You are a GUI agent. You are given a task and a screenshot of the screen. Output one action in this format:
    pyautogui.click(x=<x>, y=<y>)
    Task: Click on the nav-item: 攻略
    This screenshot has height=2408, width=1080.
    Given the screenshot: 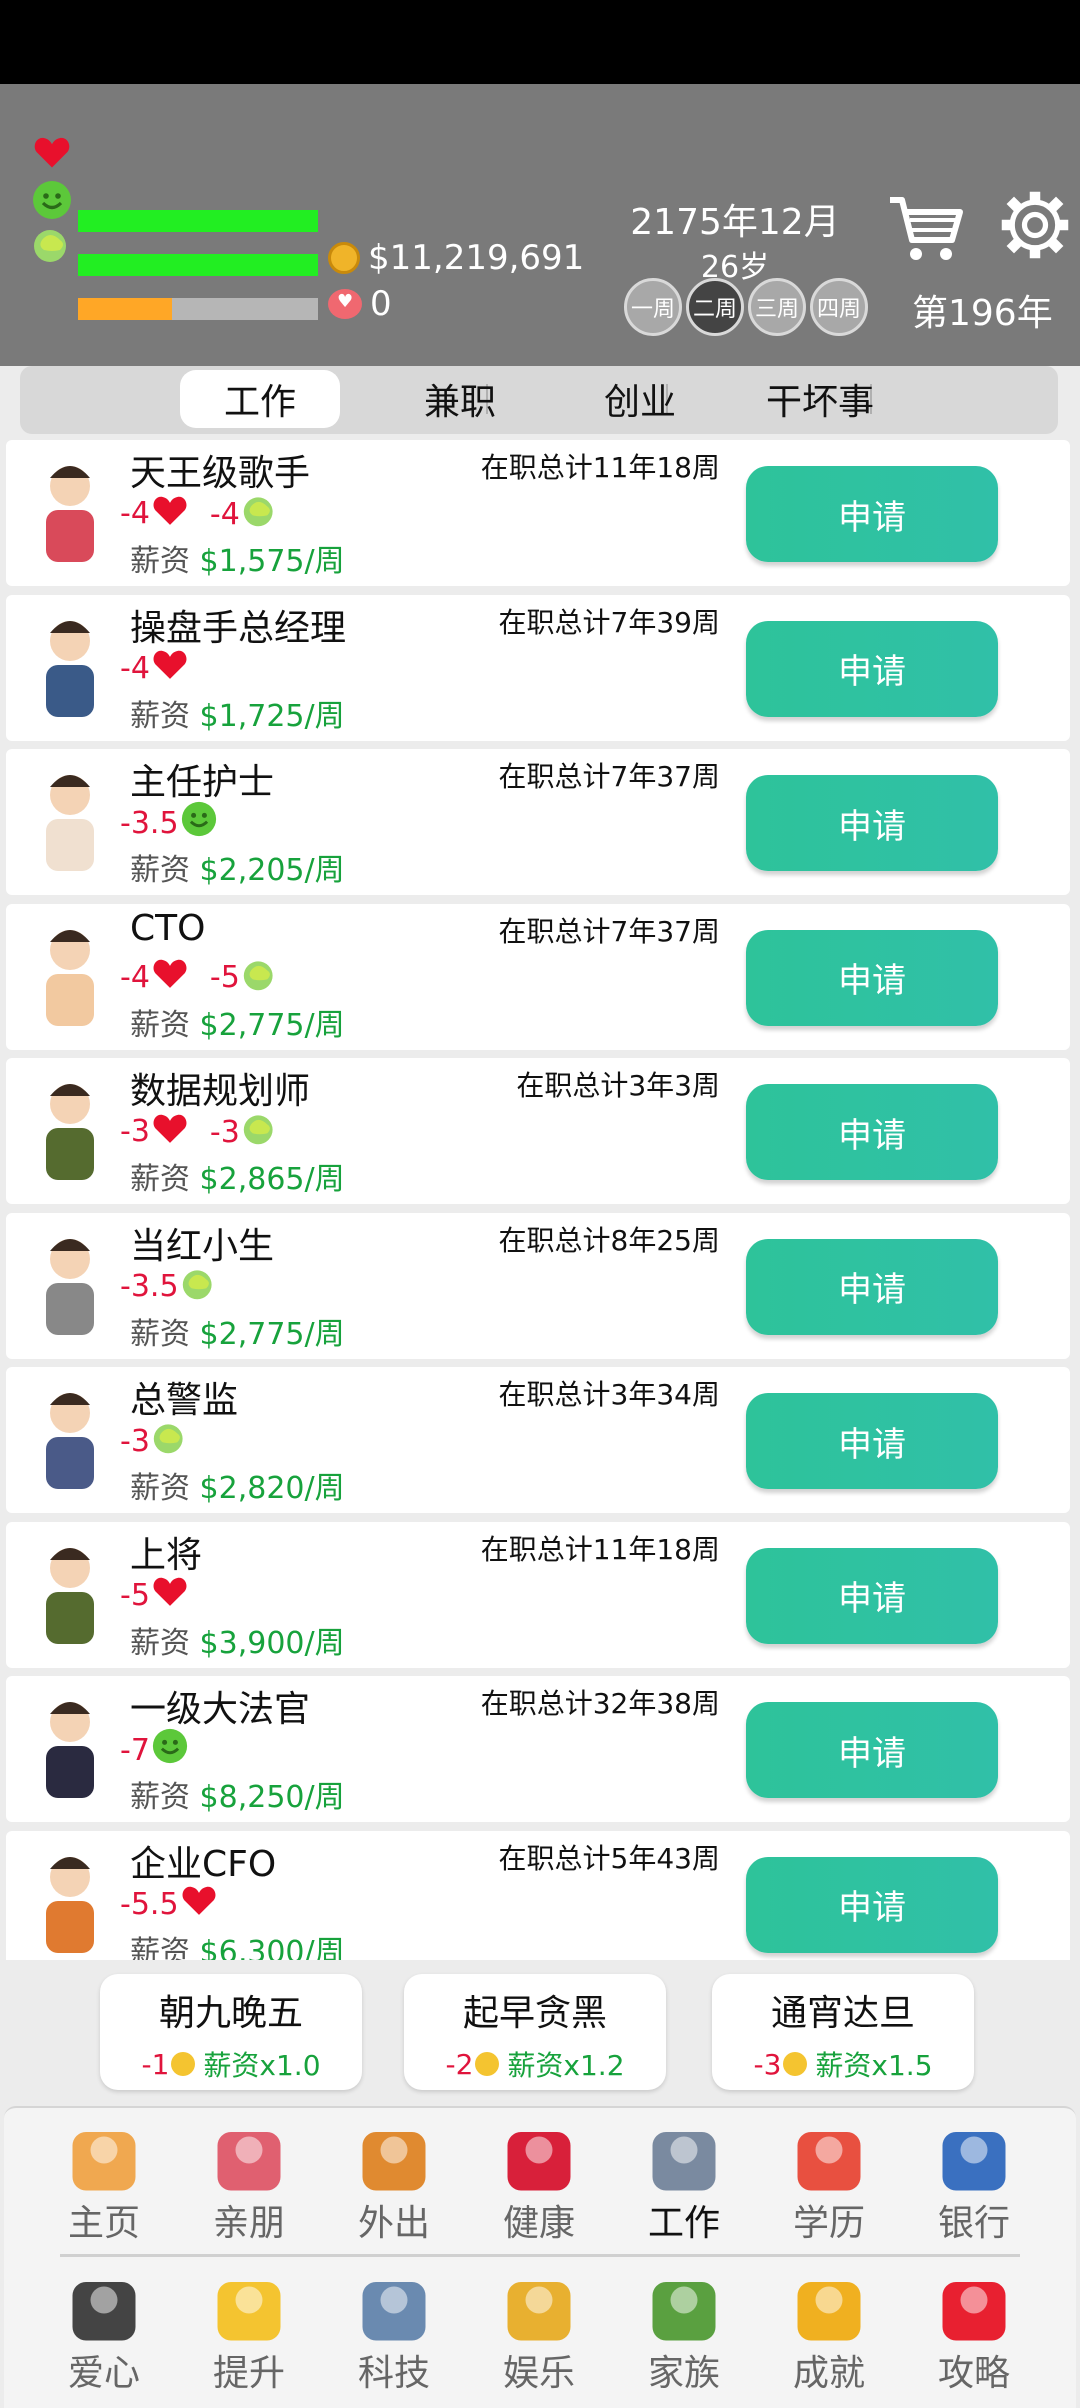 What is the action you would take?
    pyautogui.click(x=974, y=2334)
    